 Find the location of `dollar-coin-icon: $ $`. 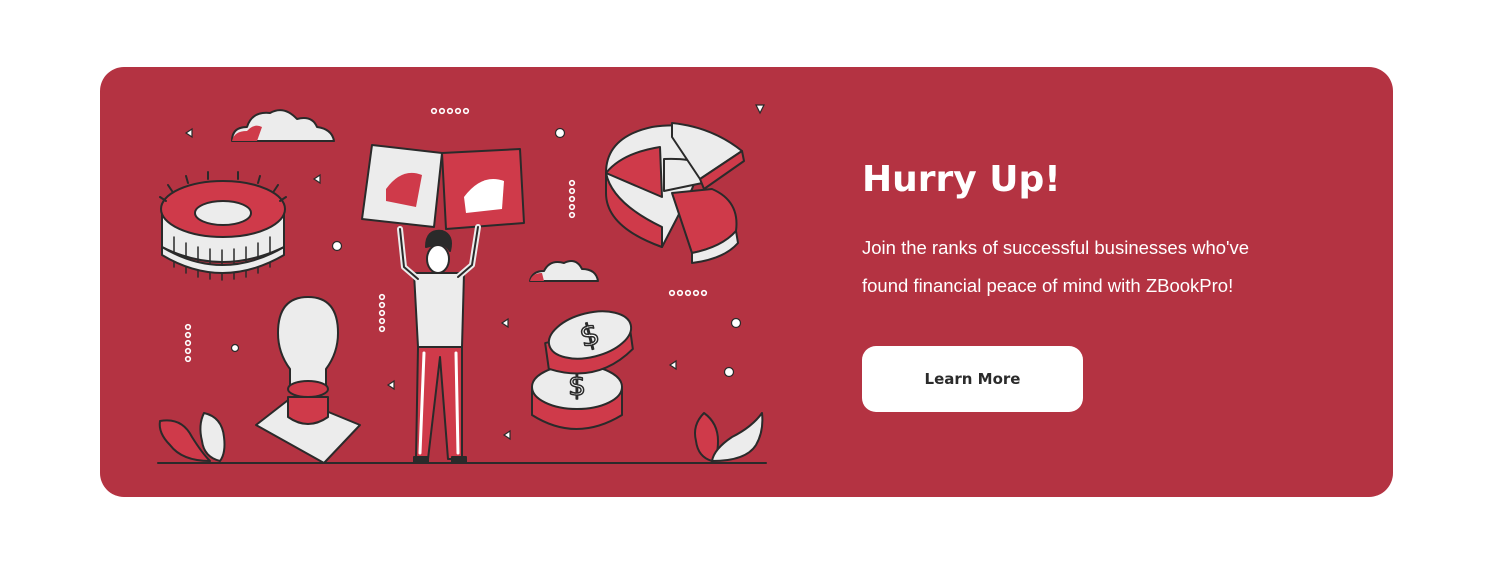

dollar-coin-icon: $ $ is located at coordinates (582, 370).